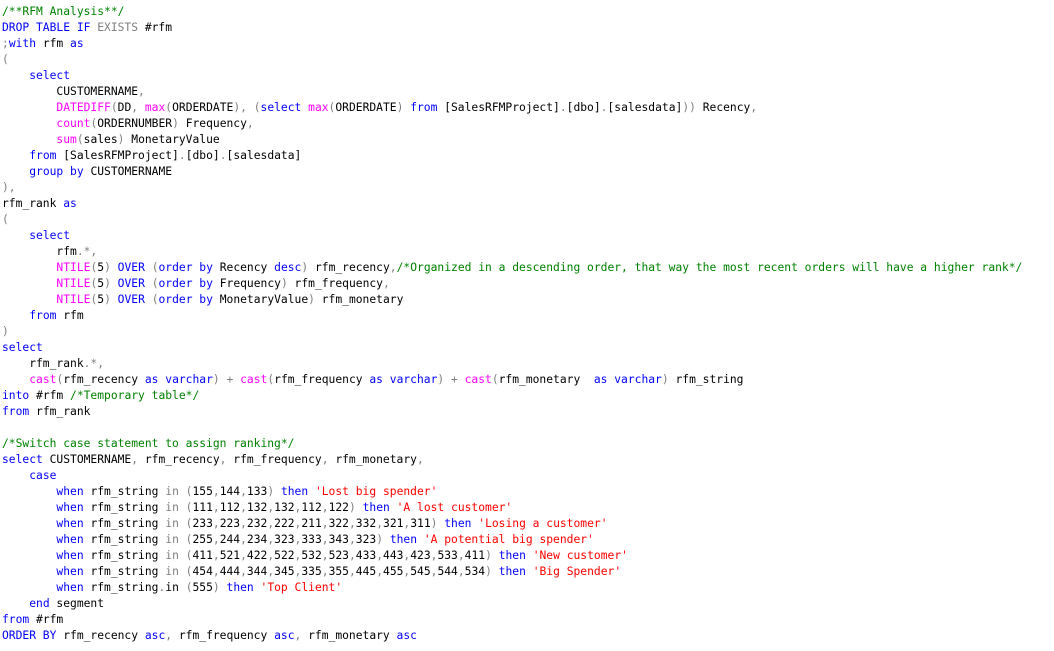 Image resolution: width=1054 pixels, height=651 pixels. What do you see at coordinates (230, 491) in the screenshot?
I see `code-token: 144` at bounding box center [230, 491].